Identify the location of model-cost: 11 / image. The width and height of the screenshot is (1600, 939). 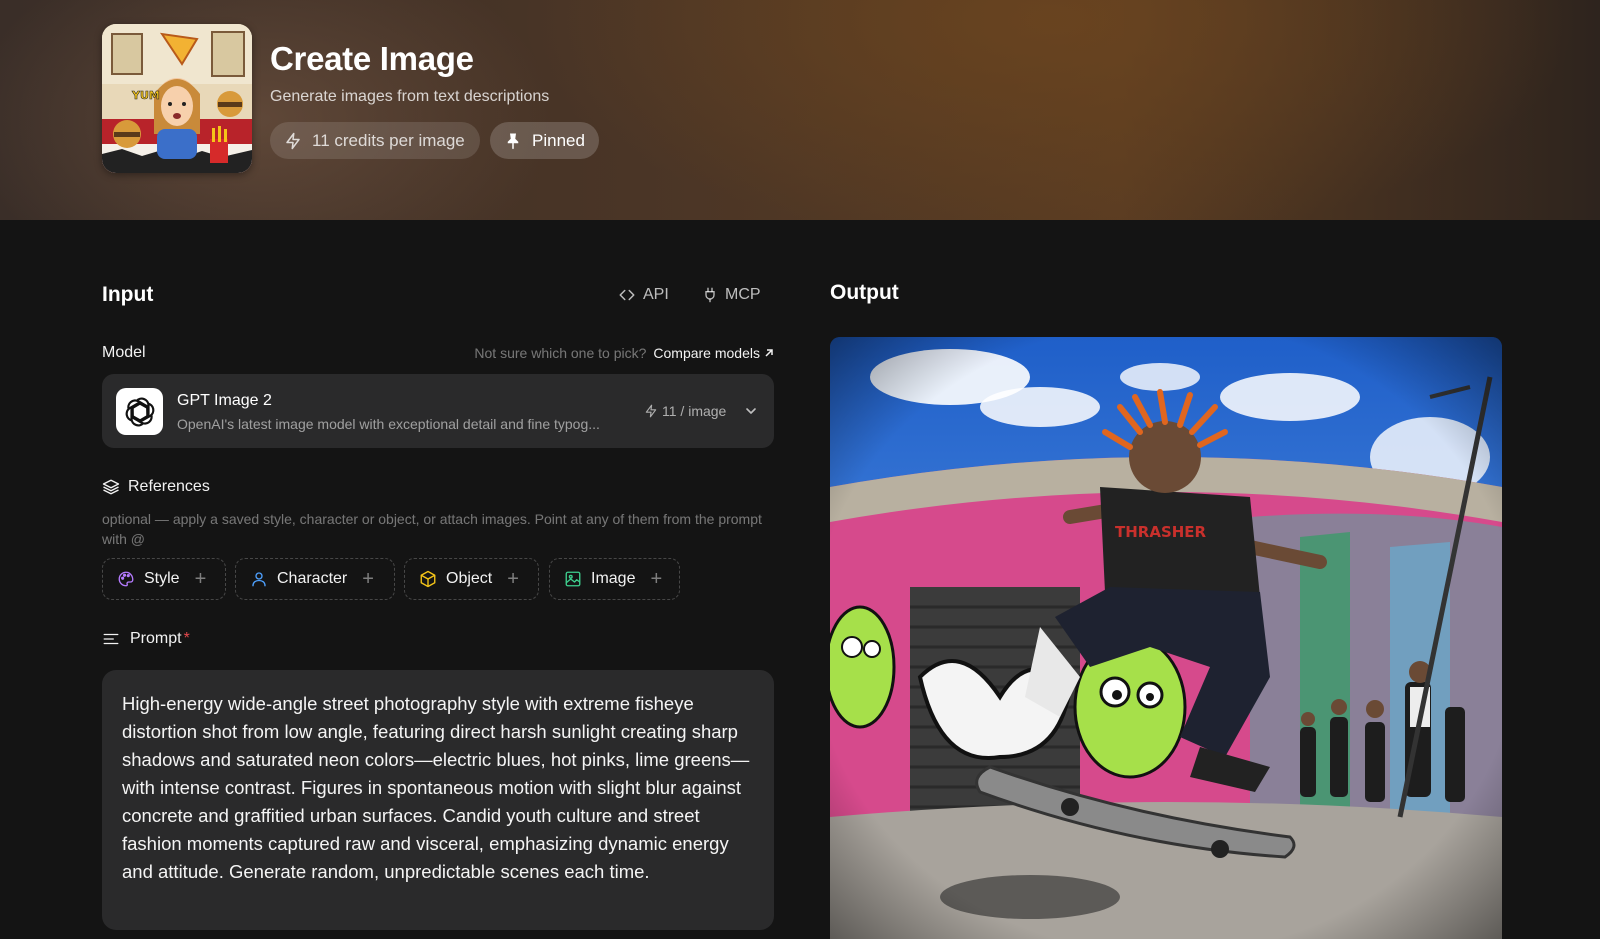
(685, 411).